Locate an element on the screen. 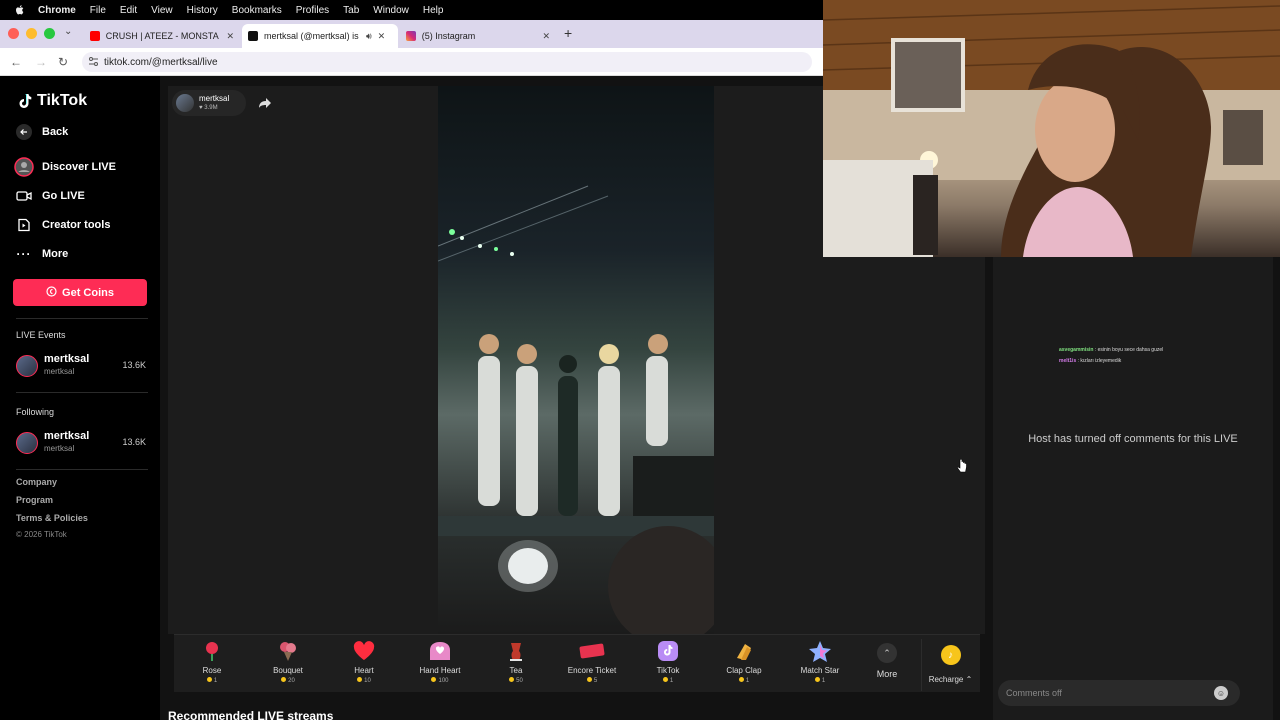 This screenshot has width=1280, height=720. gift-tea: Tea 50 is located at coordinates (516, 661).